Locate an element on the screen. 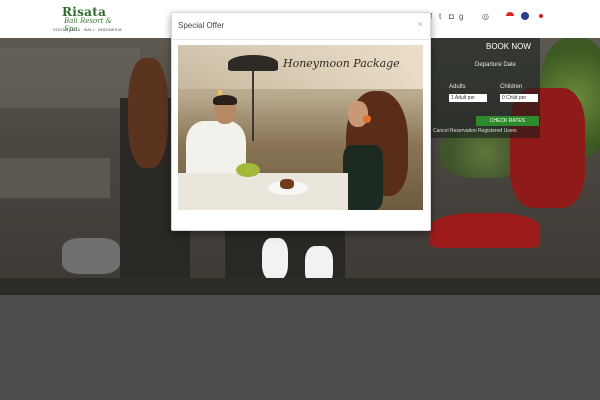  booking-links: Cancel Reservation Registered Users is located at coordinates (475, 131).